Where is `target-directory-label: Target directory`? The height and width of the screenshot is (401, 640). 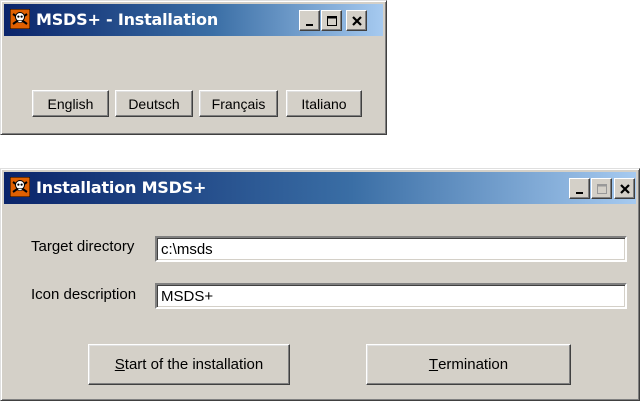 target-directory-label: Target directory is located at coordinates (83, 246).